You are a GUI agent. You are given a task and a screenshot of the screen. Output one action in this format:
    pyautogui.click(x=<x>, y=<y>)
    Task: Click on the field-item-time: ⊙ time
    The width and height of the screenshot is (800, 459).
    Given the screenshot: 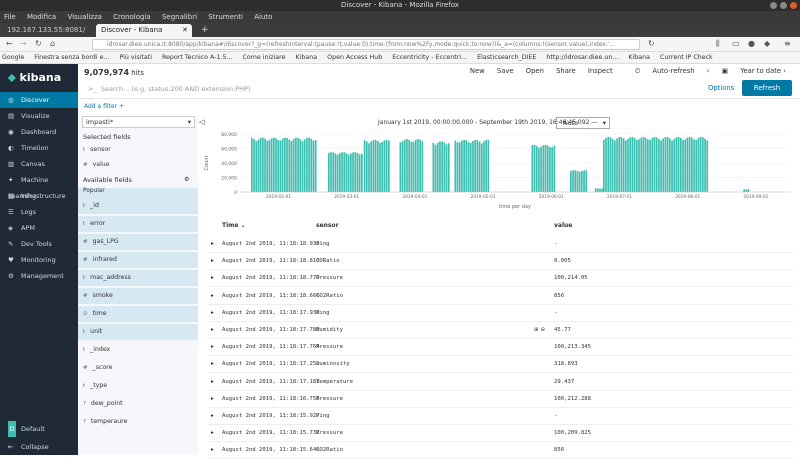 What is the action you would take?
    pyautogui.click(x=138, y=314)
    